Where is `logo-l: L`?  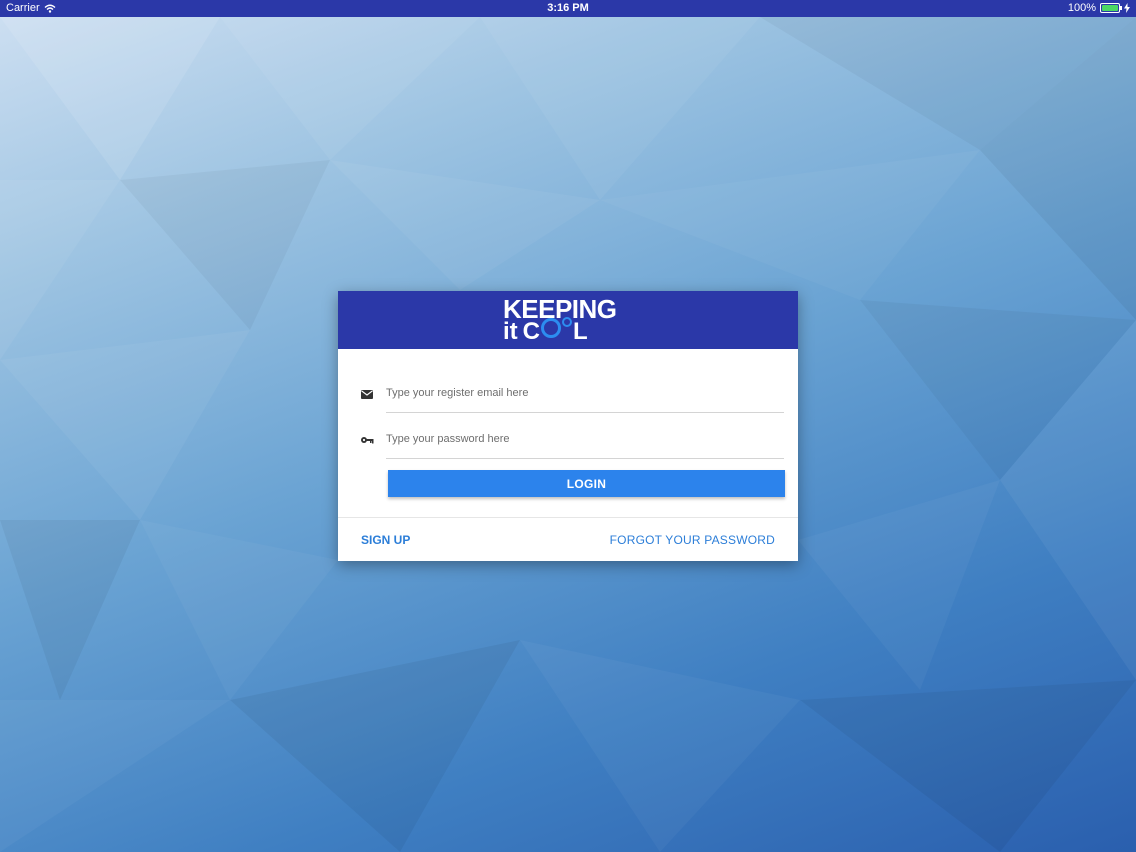
logo-l: L is located at coordinates (580, 331).